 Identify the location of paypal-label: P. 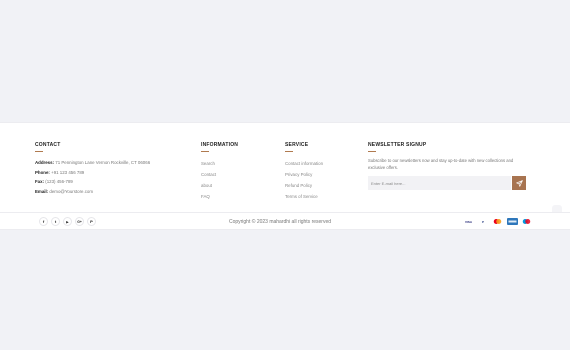
(482, 221).